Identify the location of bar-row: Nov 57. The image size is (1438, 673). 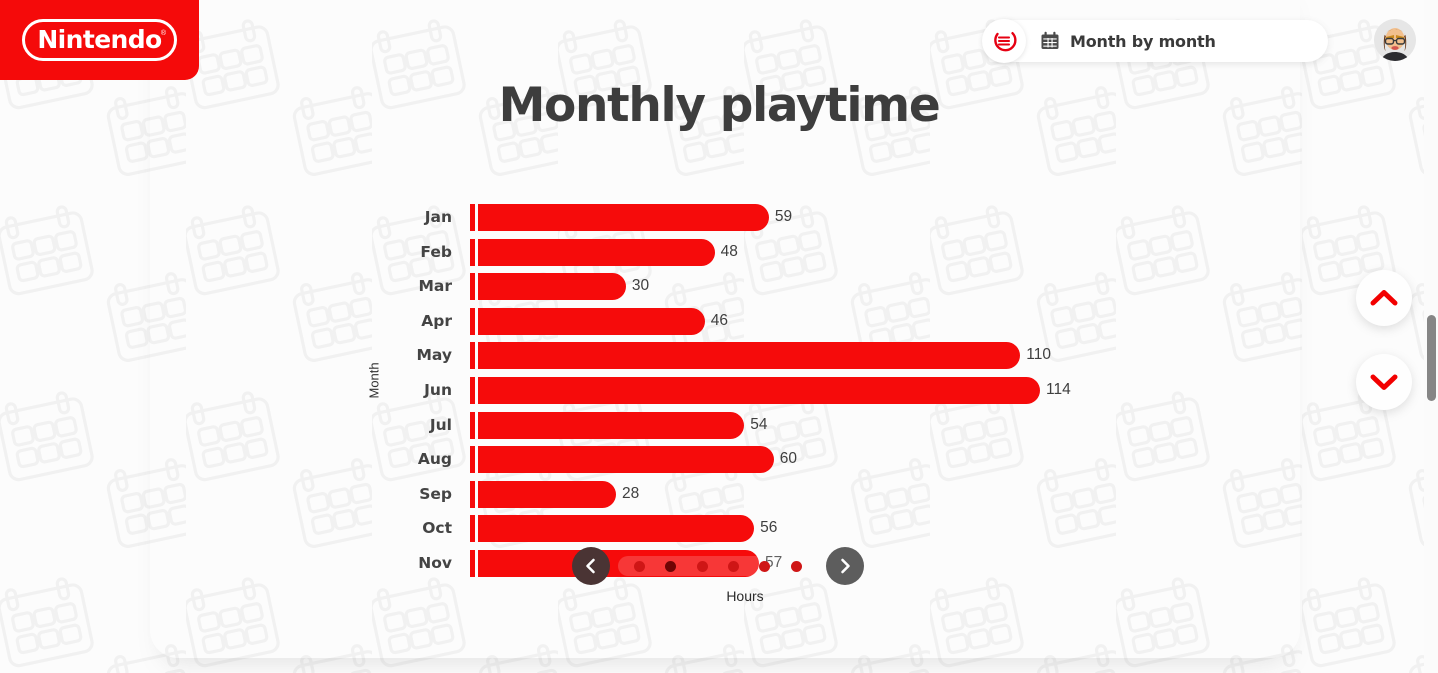
(880, 563).